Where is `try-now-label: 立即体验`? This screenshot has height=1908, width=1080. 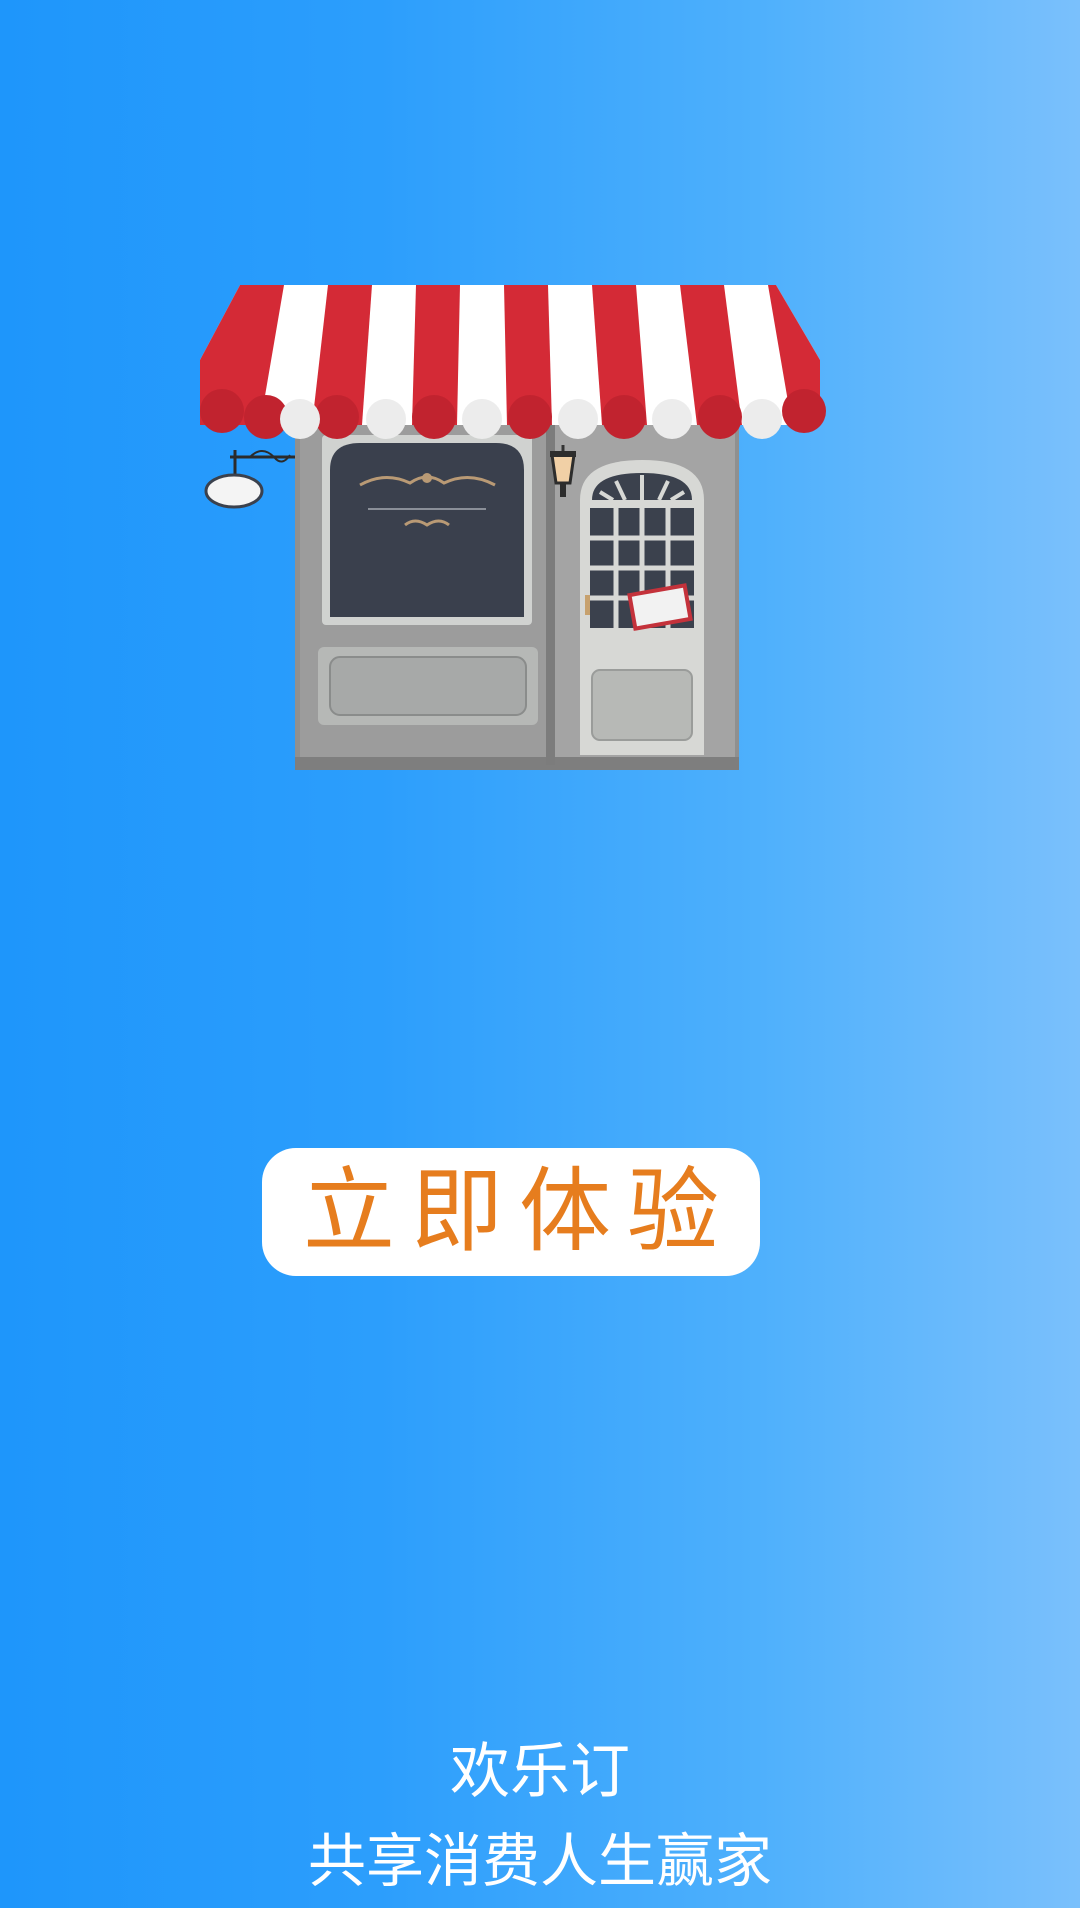 try-now-label: 立即体验 is located at coordinates (518, 1211).